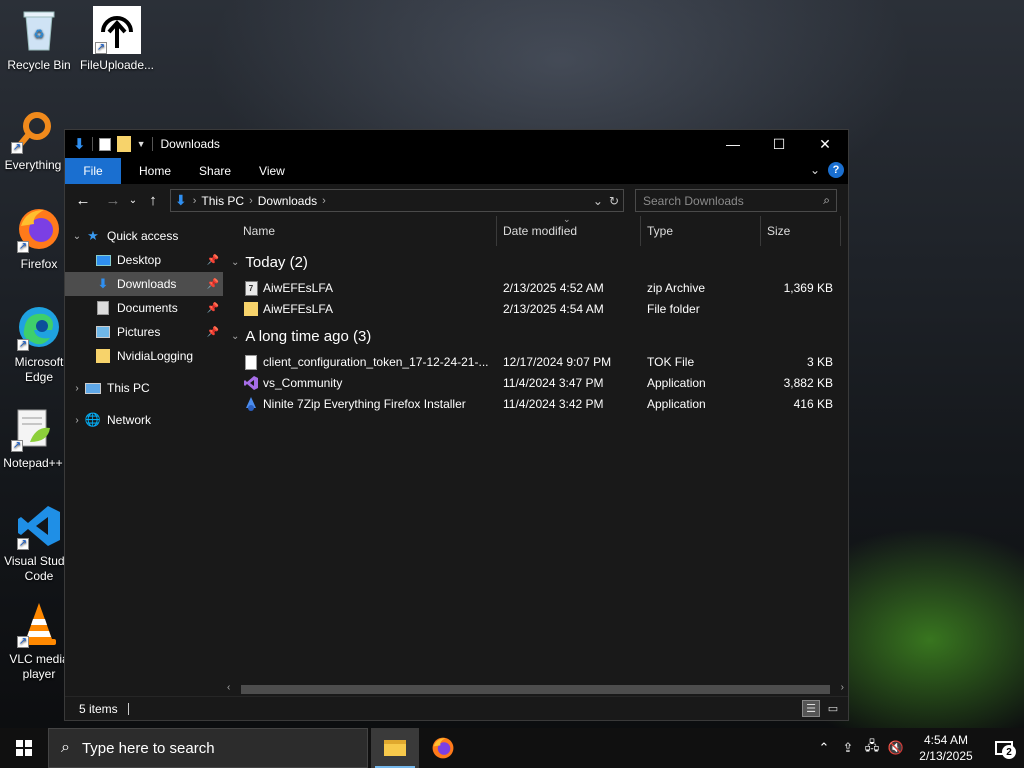  What do you see at coordinates (113, 200) in the screenshot?
I see `forward-button: →` at bounding box center [113, 200].